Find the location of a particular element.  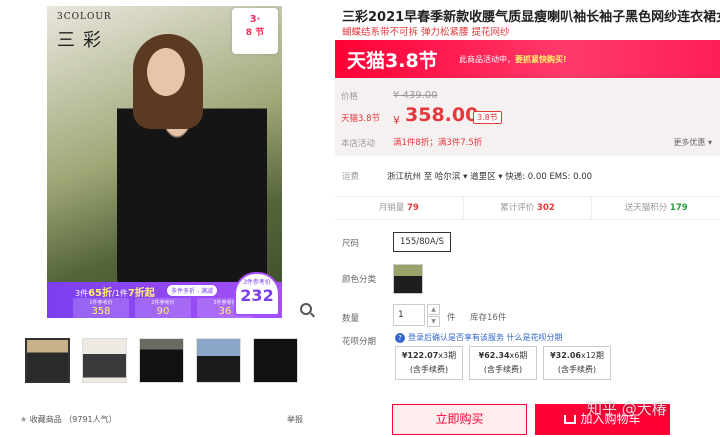

product-title: 三彩2021早春季新款收腰气质显瘦喇叭袖长袖子黑色网纱连衣裙女 is located at coordinates (531, 17).